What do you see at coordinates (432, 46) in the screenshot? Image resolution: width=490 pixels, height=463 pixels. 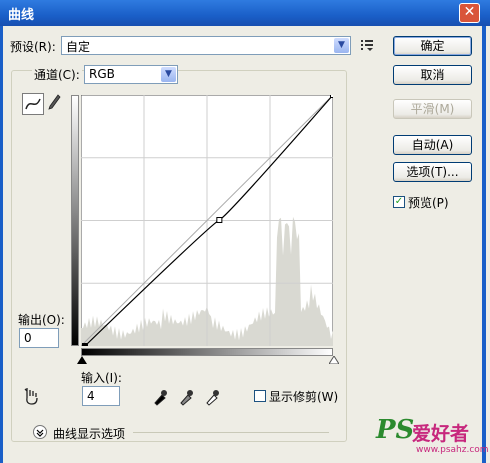 I see `ok-button: 确定` at bounding box center [432, 46].